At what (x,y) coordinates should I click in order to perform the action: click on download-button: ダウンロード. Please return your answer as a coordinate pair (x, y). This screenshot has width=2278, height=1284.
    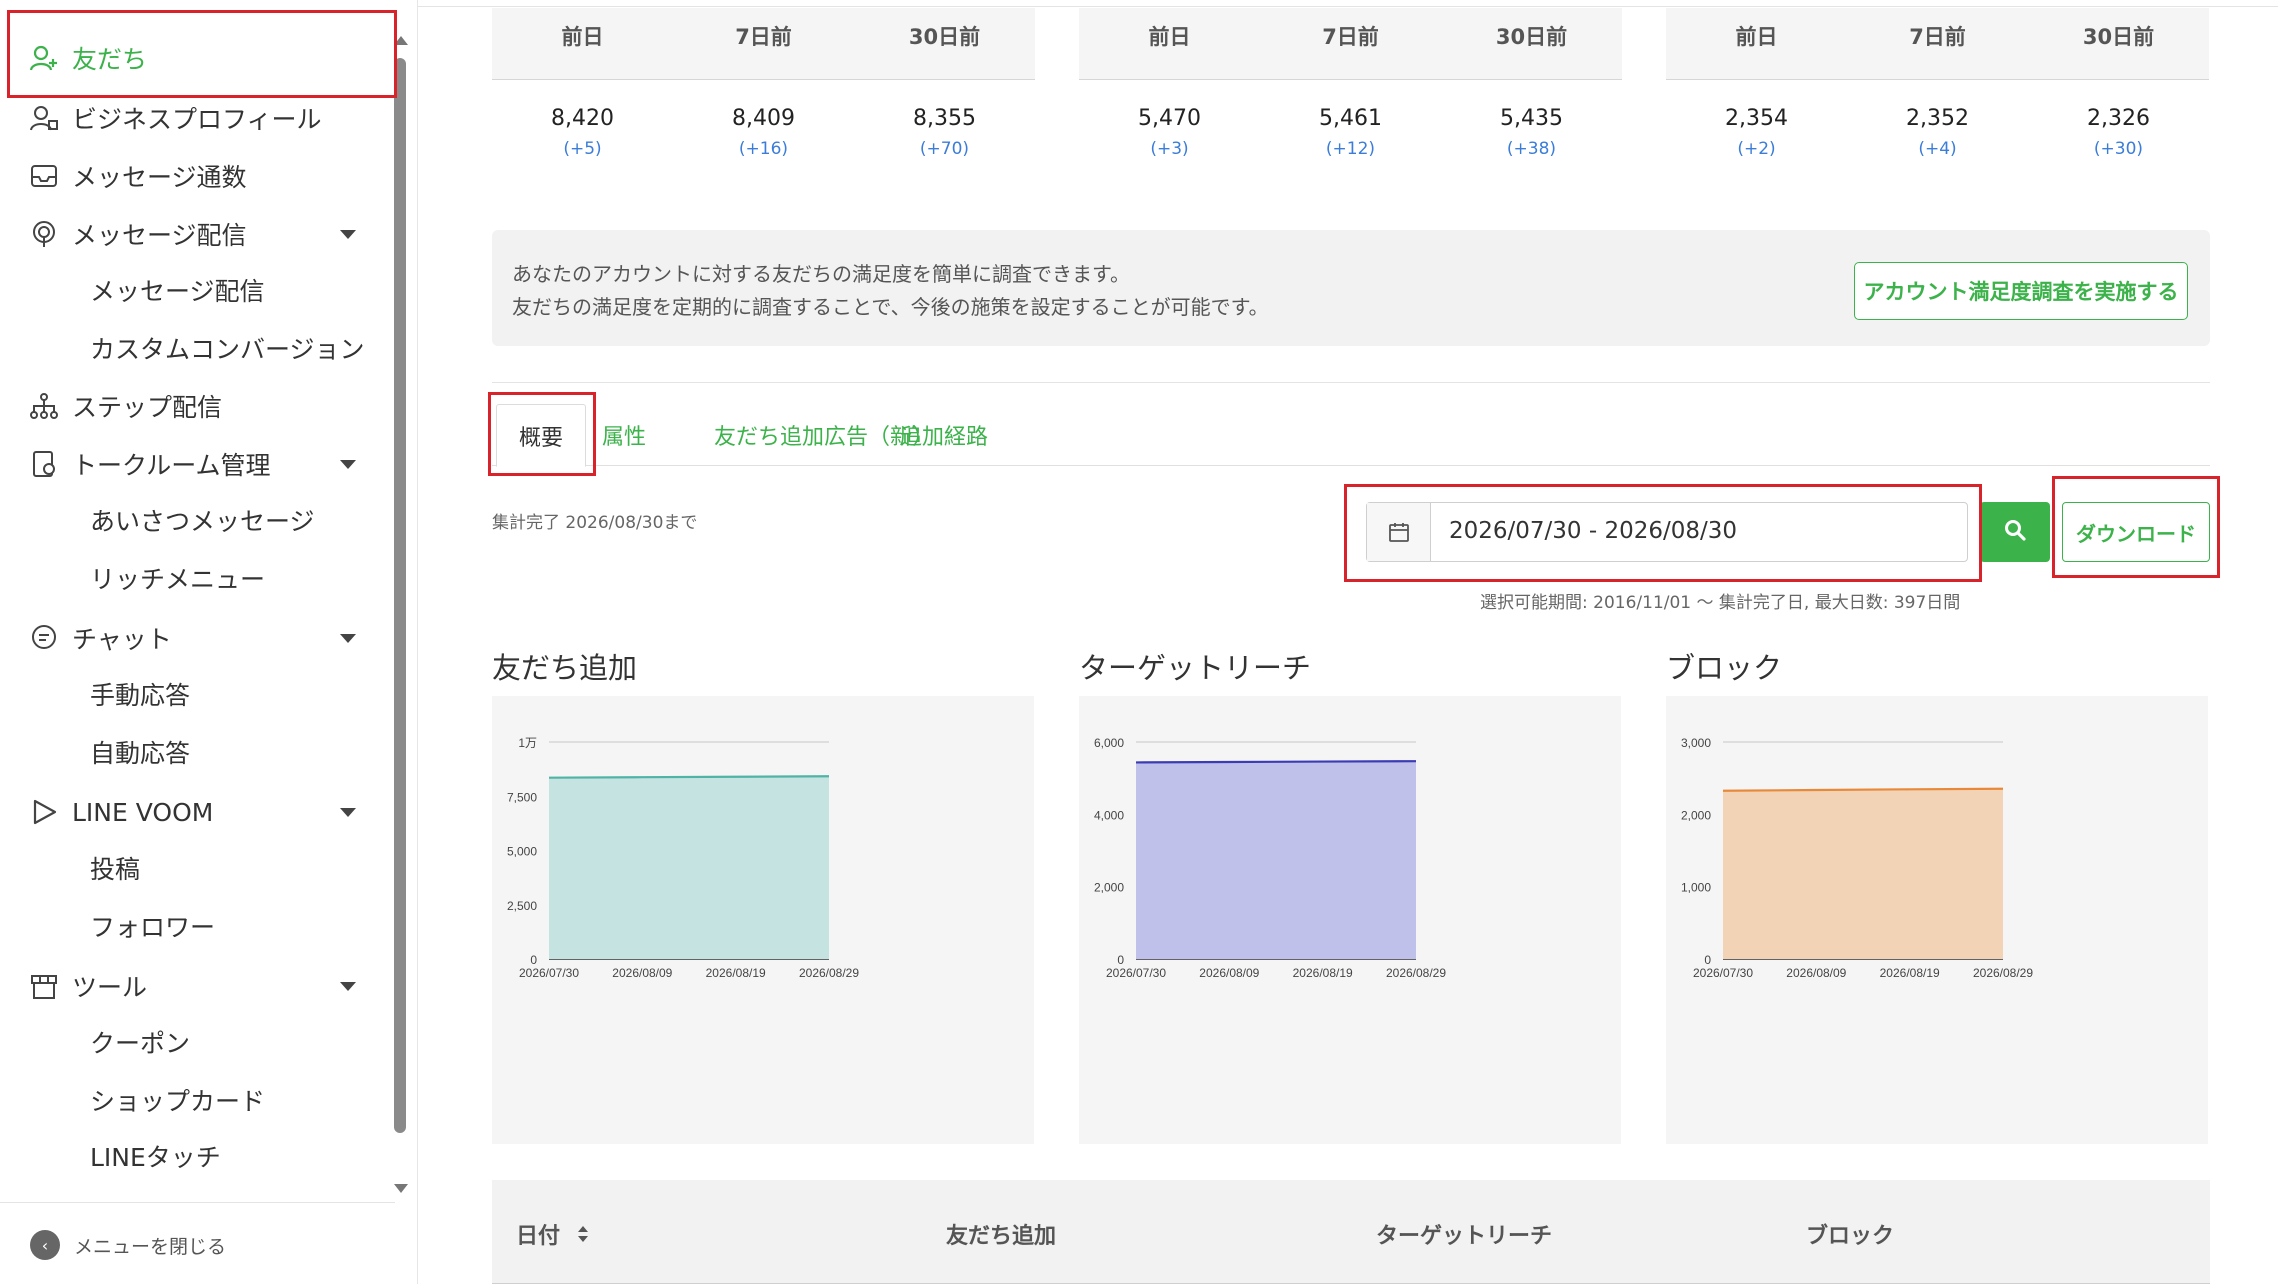
    Looking at the image, I should click on (2136, 532).